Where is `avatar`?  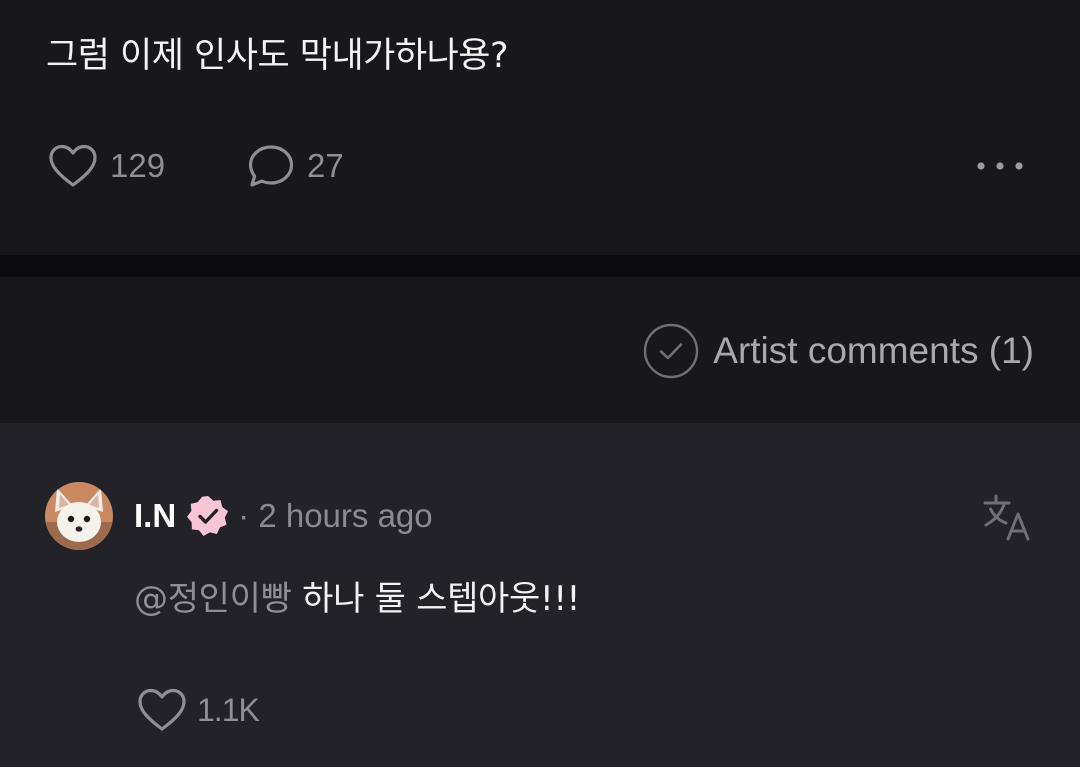 avatar is located at coordinates (79, 516).